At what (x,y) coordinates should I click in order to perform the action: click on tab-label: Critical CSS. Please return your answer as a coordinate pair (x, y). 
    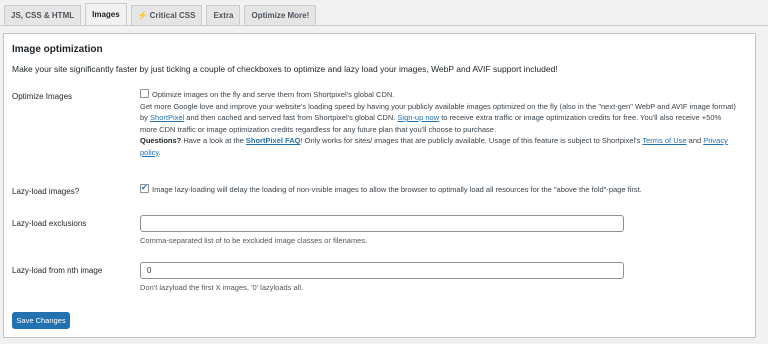
    Looking at the image, I should click on (172, 15).